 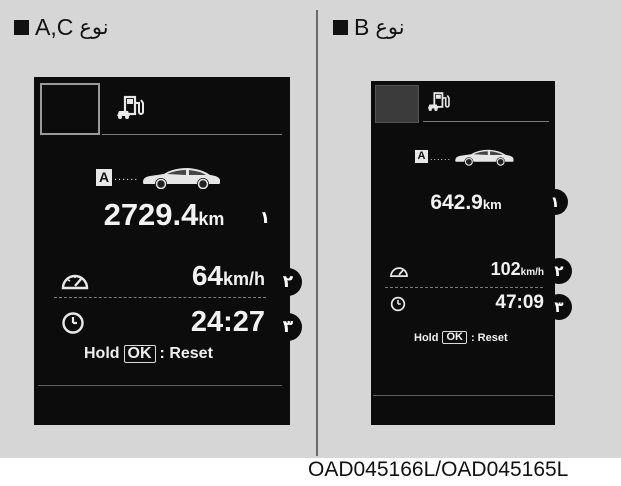 What do you see at coordinates (456, 202) in the screenshot?
I see `right-distance-value: 642.9` at bounding box center [456, 202].